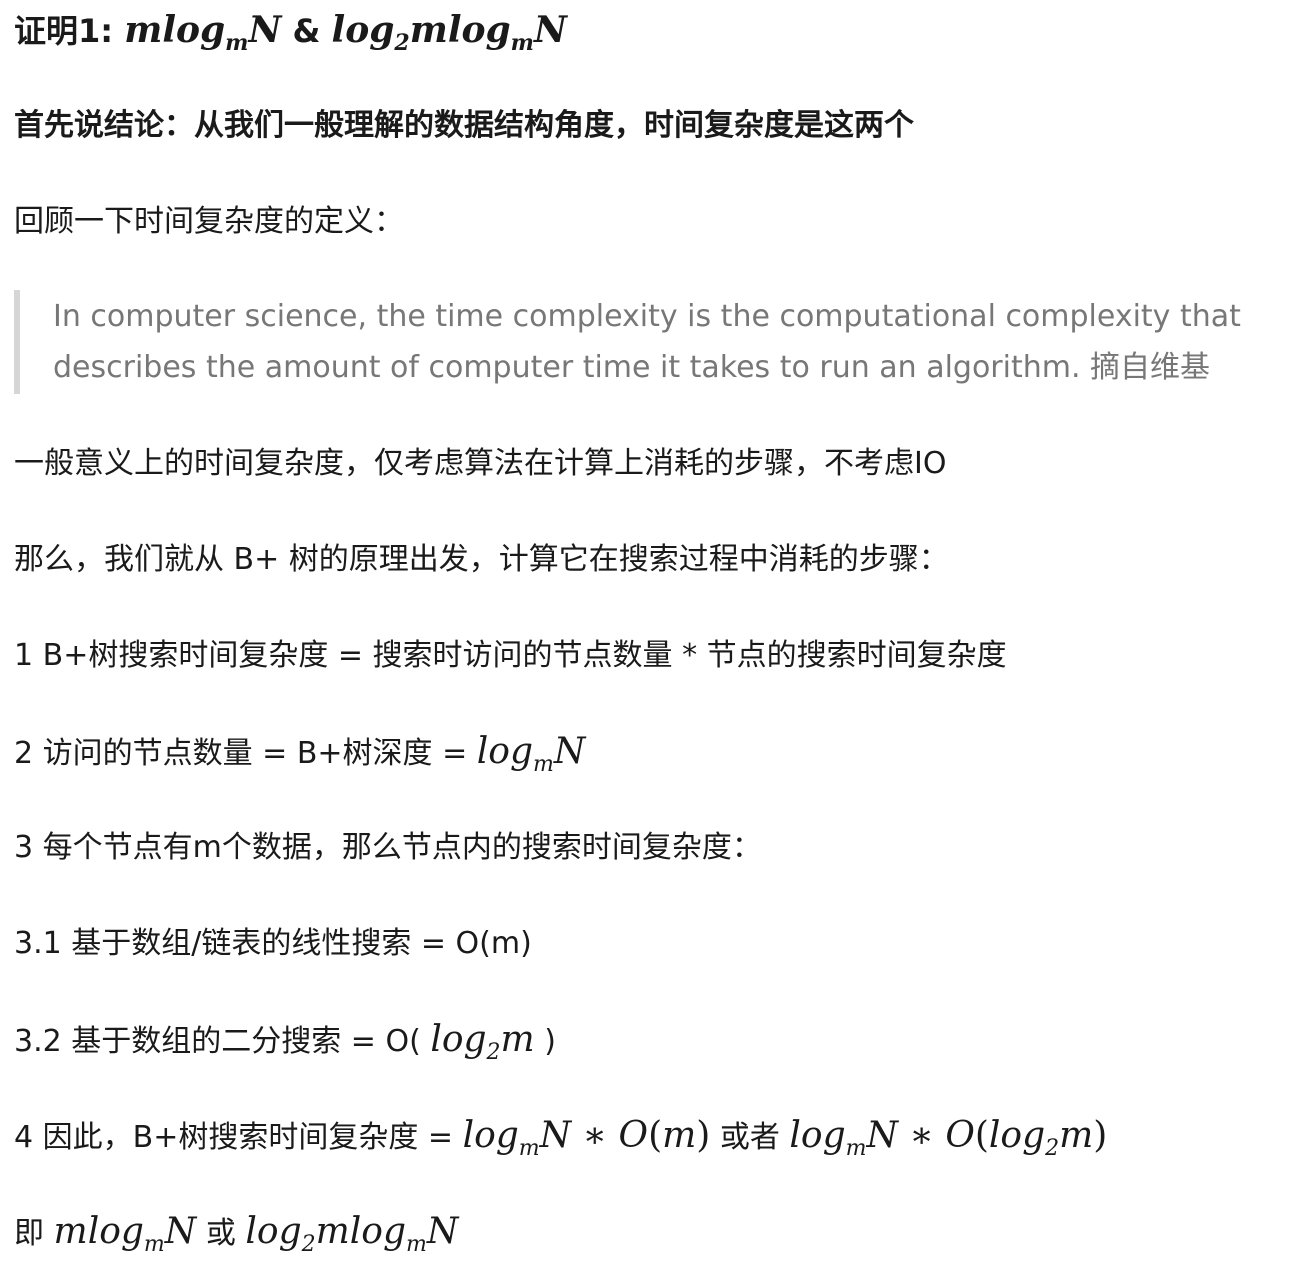  What do you see at coordinates (545, 1041) in the screenshot?
I see `step-3-2-suffix: )` at bounding box center [545, 1041].